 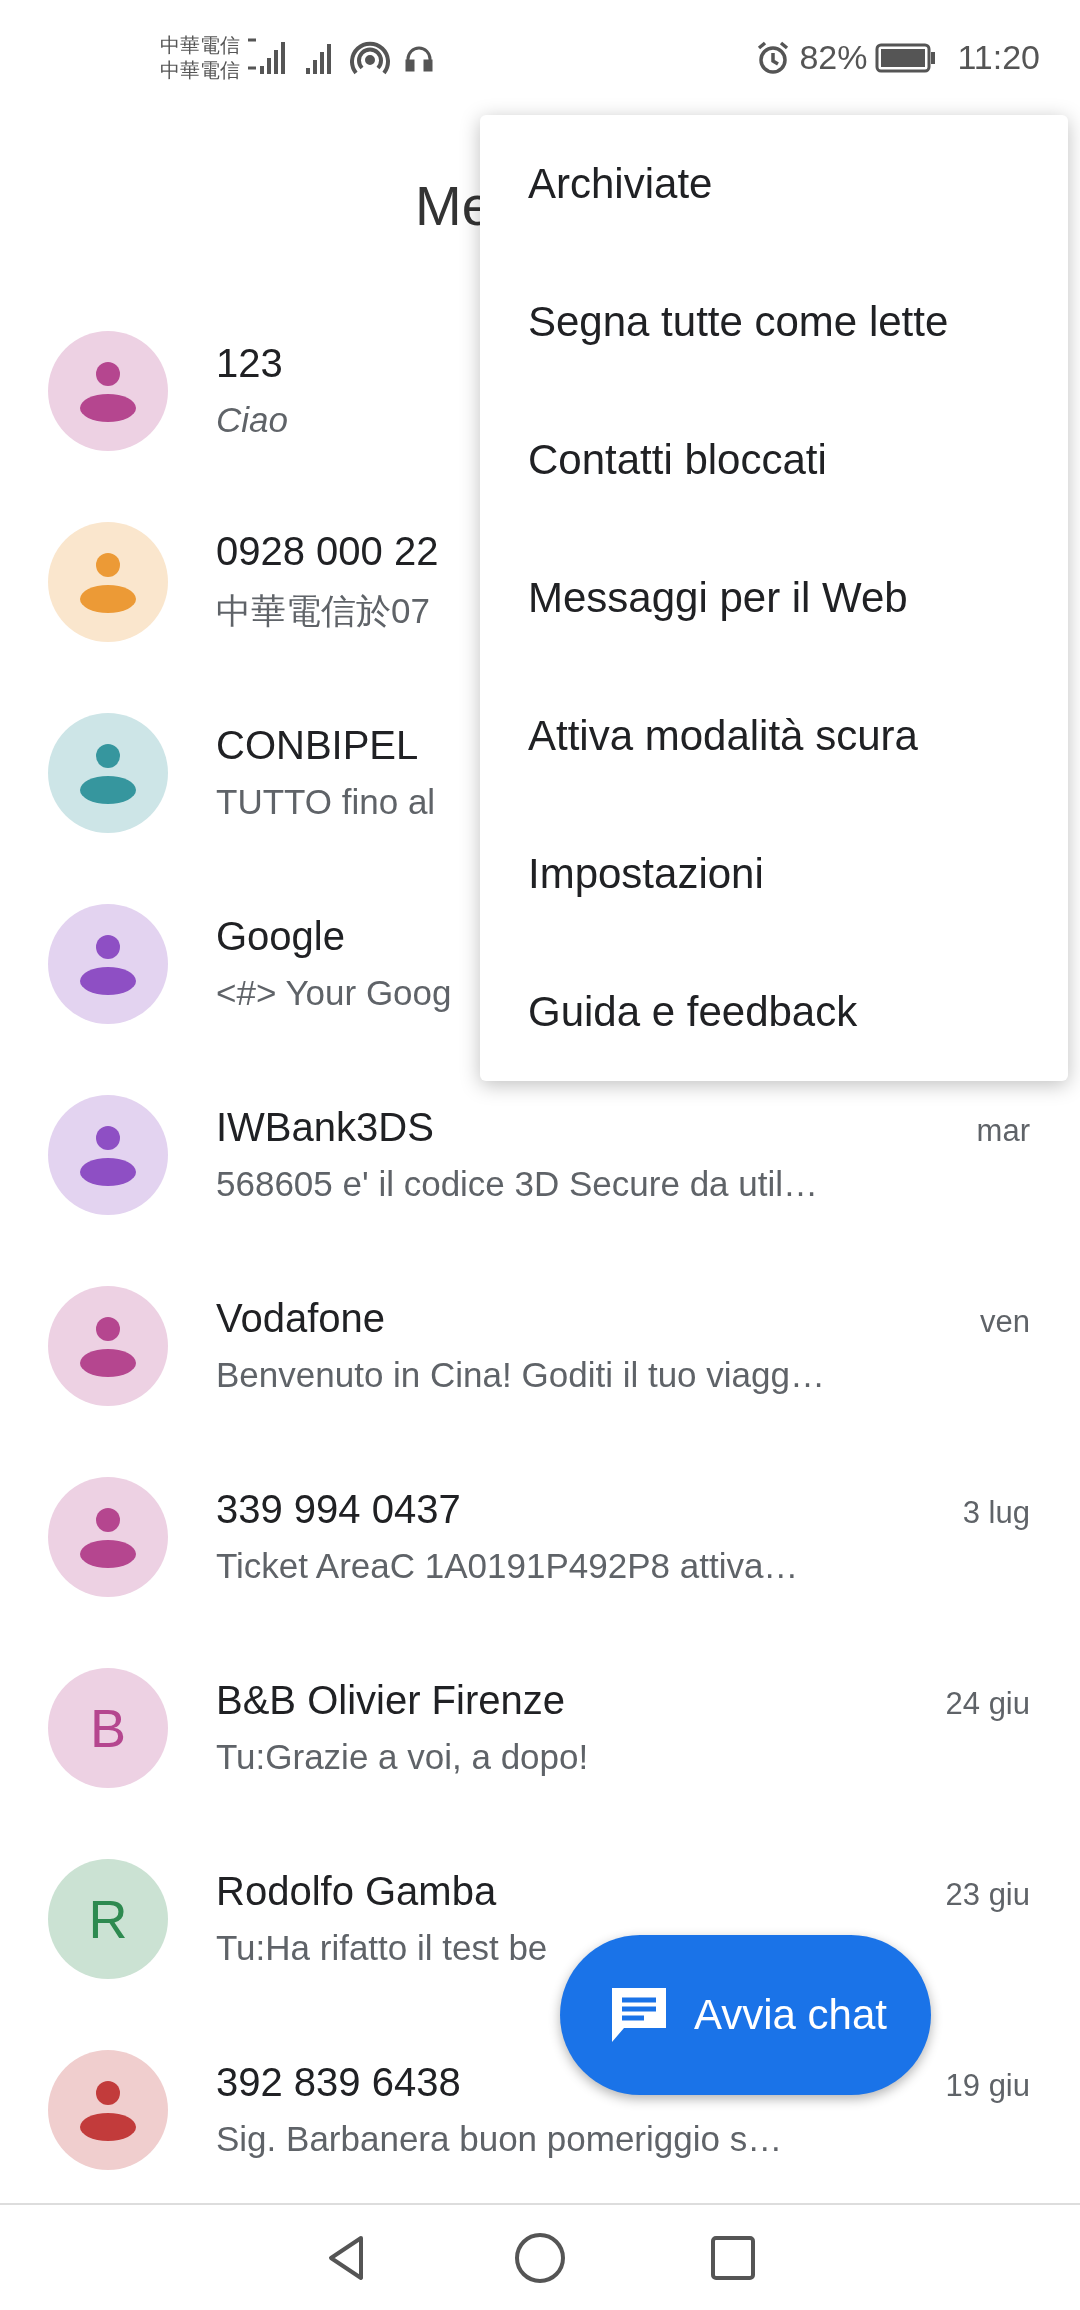 What do you see at coordinates (402, 1757) in the screenshot?
I see `message-snippet: Tu:Grazie a voi, a dopo!` at bounding box center [402, 1757].